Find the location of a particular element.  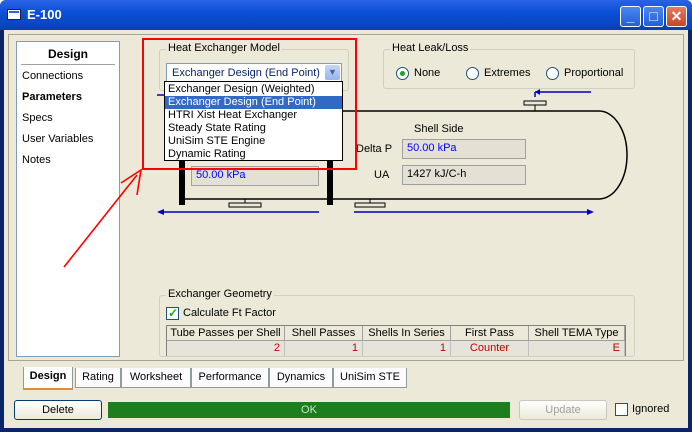

radio-extremes-label: Extremes is located at coordinates (507, 73).